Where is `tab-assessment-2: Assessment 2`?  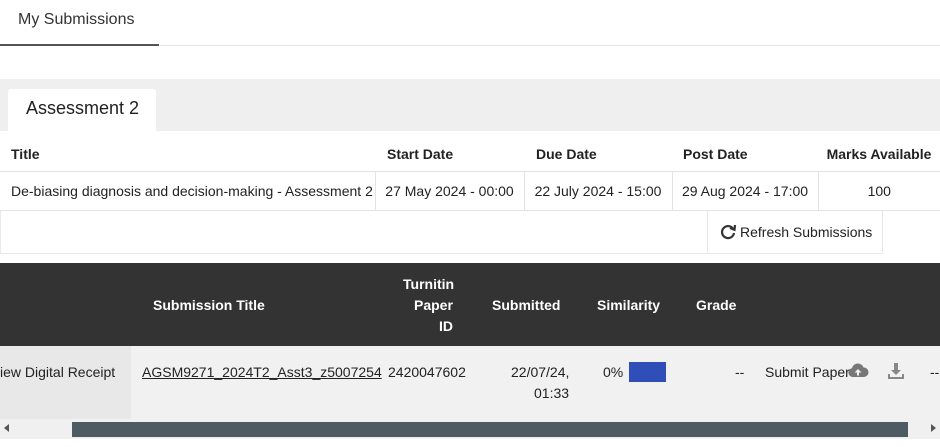 tab-assessment-2: Assessment 2 is located at coordinates (82, 110).